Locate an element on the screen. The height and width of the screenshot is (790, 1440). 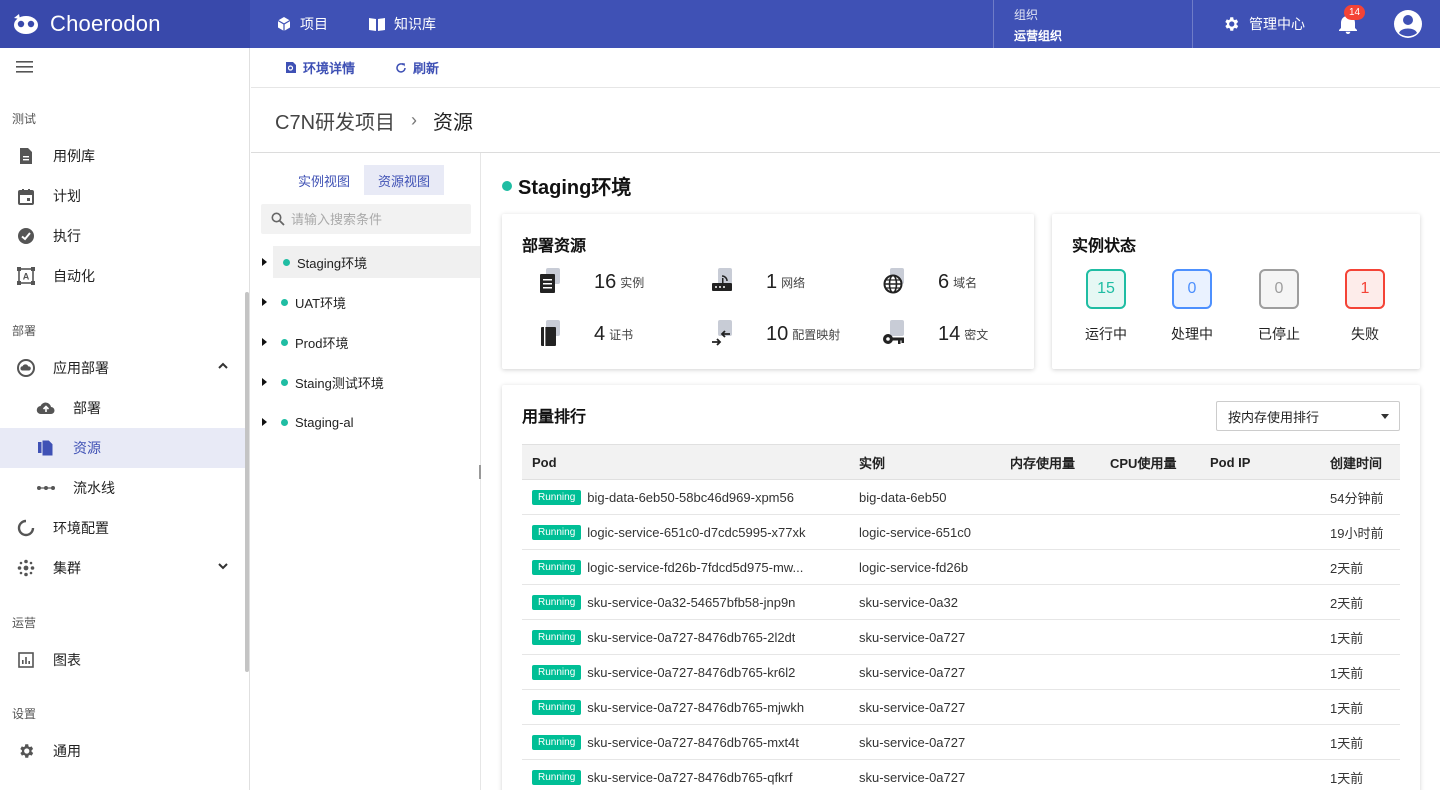
sidebar-item-label: 执行 is located at coordinates (67, 236).